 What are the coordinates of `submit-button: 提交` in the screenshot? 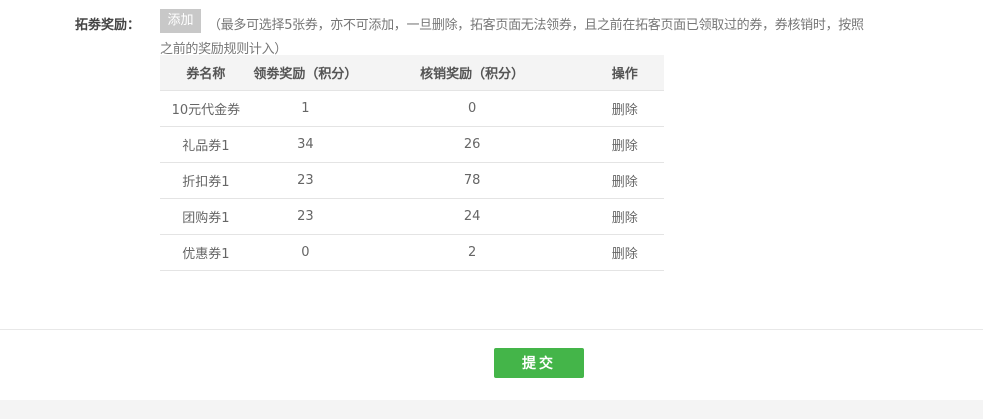 It's located at (539, 363).